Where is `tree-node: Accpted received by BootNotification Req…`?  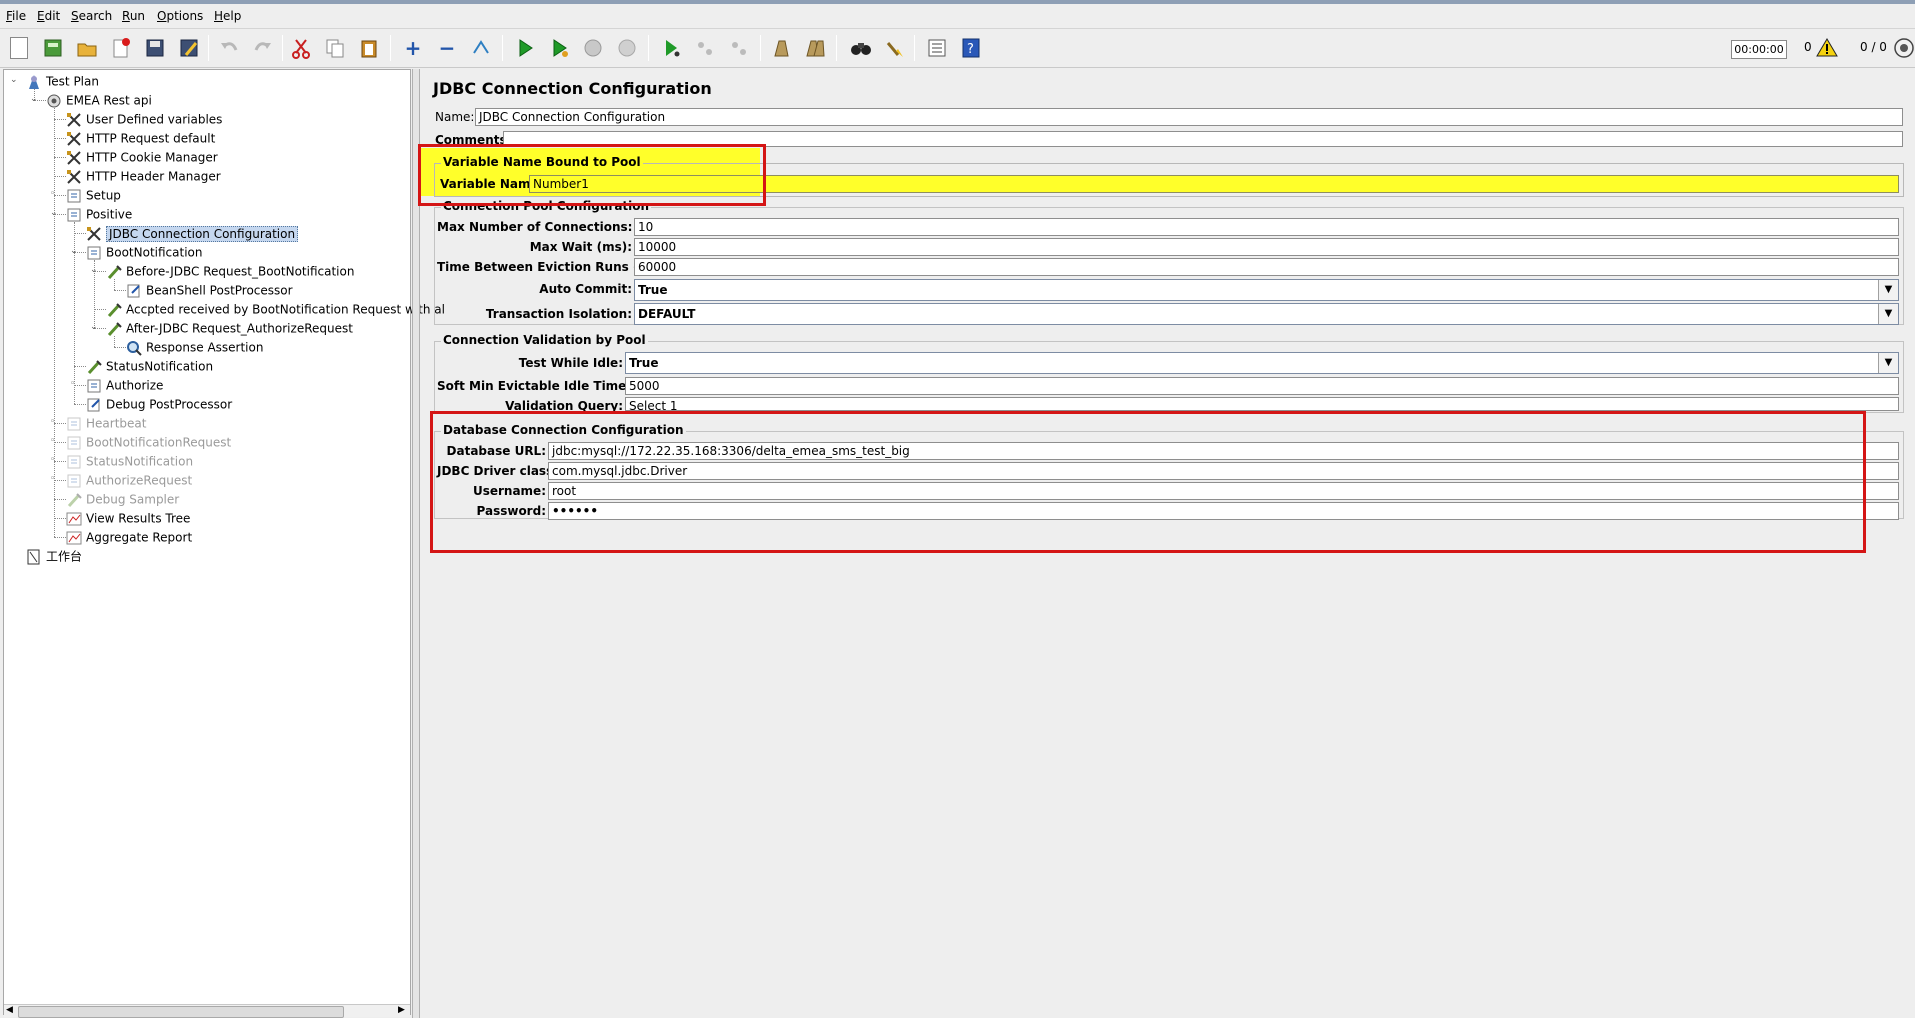 tree-node: Accpted received by BootNotification Req… is located at coordinates (275, 309).